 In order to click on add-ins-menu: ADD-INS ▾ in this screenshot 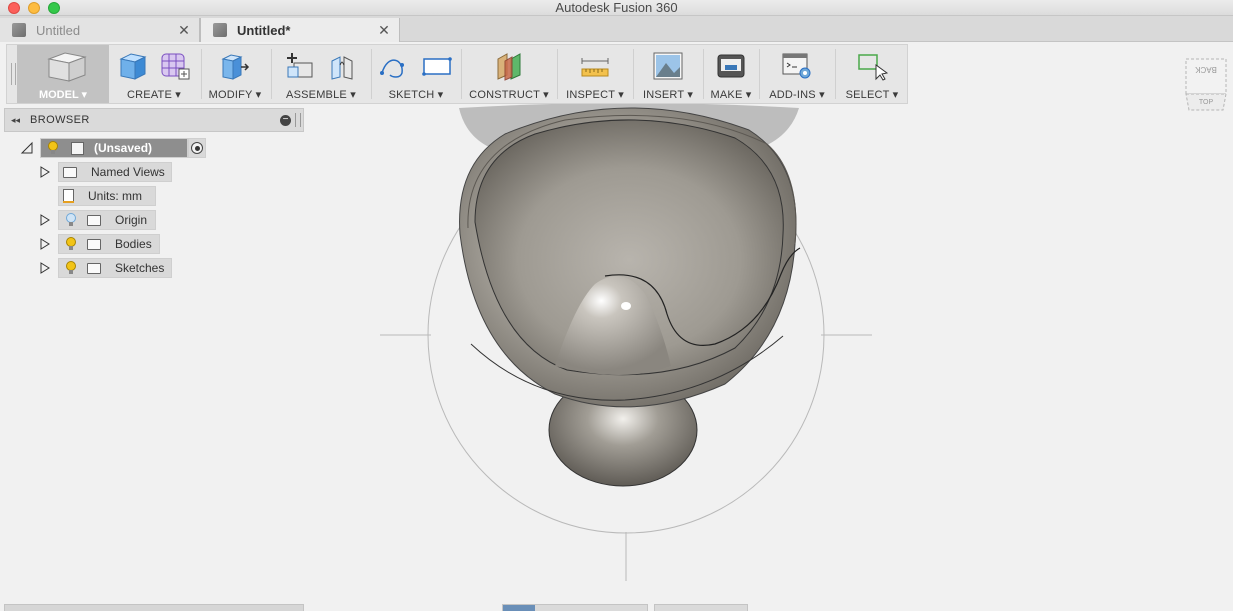, I will do `click(797, 74)`.